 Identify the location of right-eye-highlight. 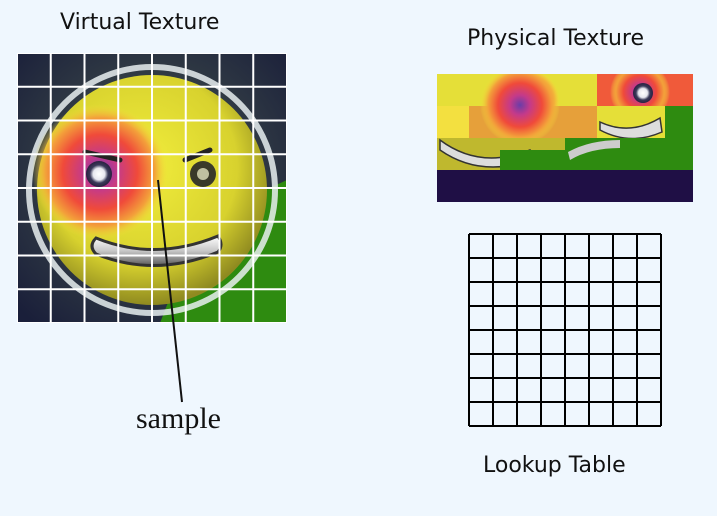
(203, 174).